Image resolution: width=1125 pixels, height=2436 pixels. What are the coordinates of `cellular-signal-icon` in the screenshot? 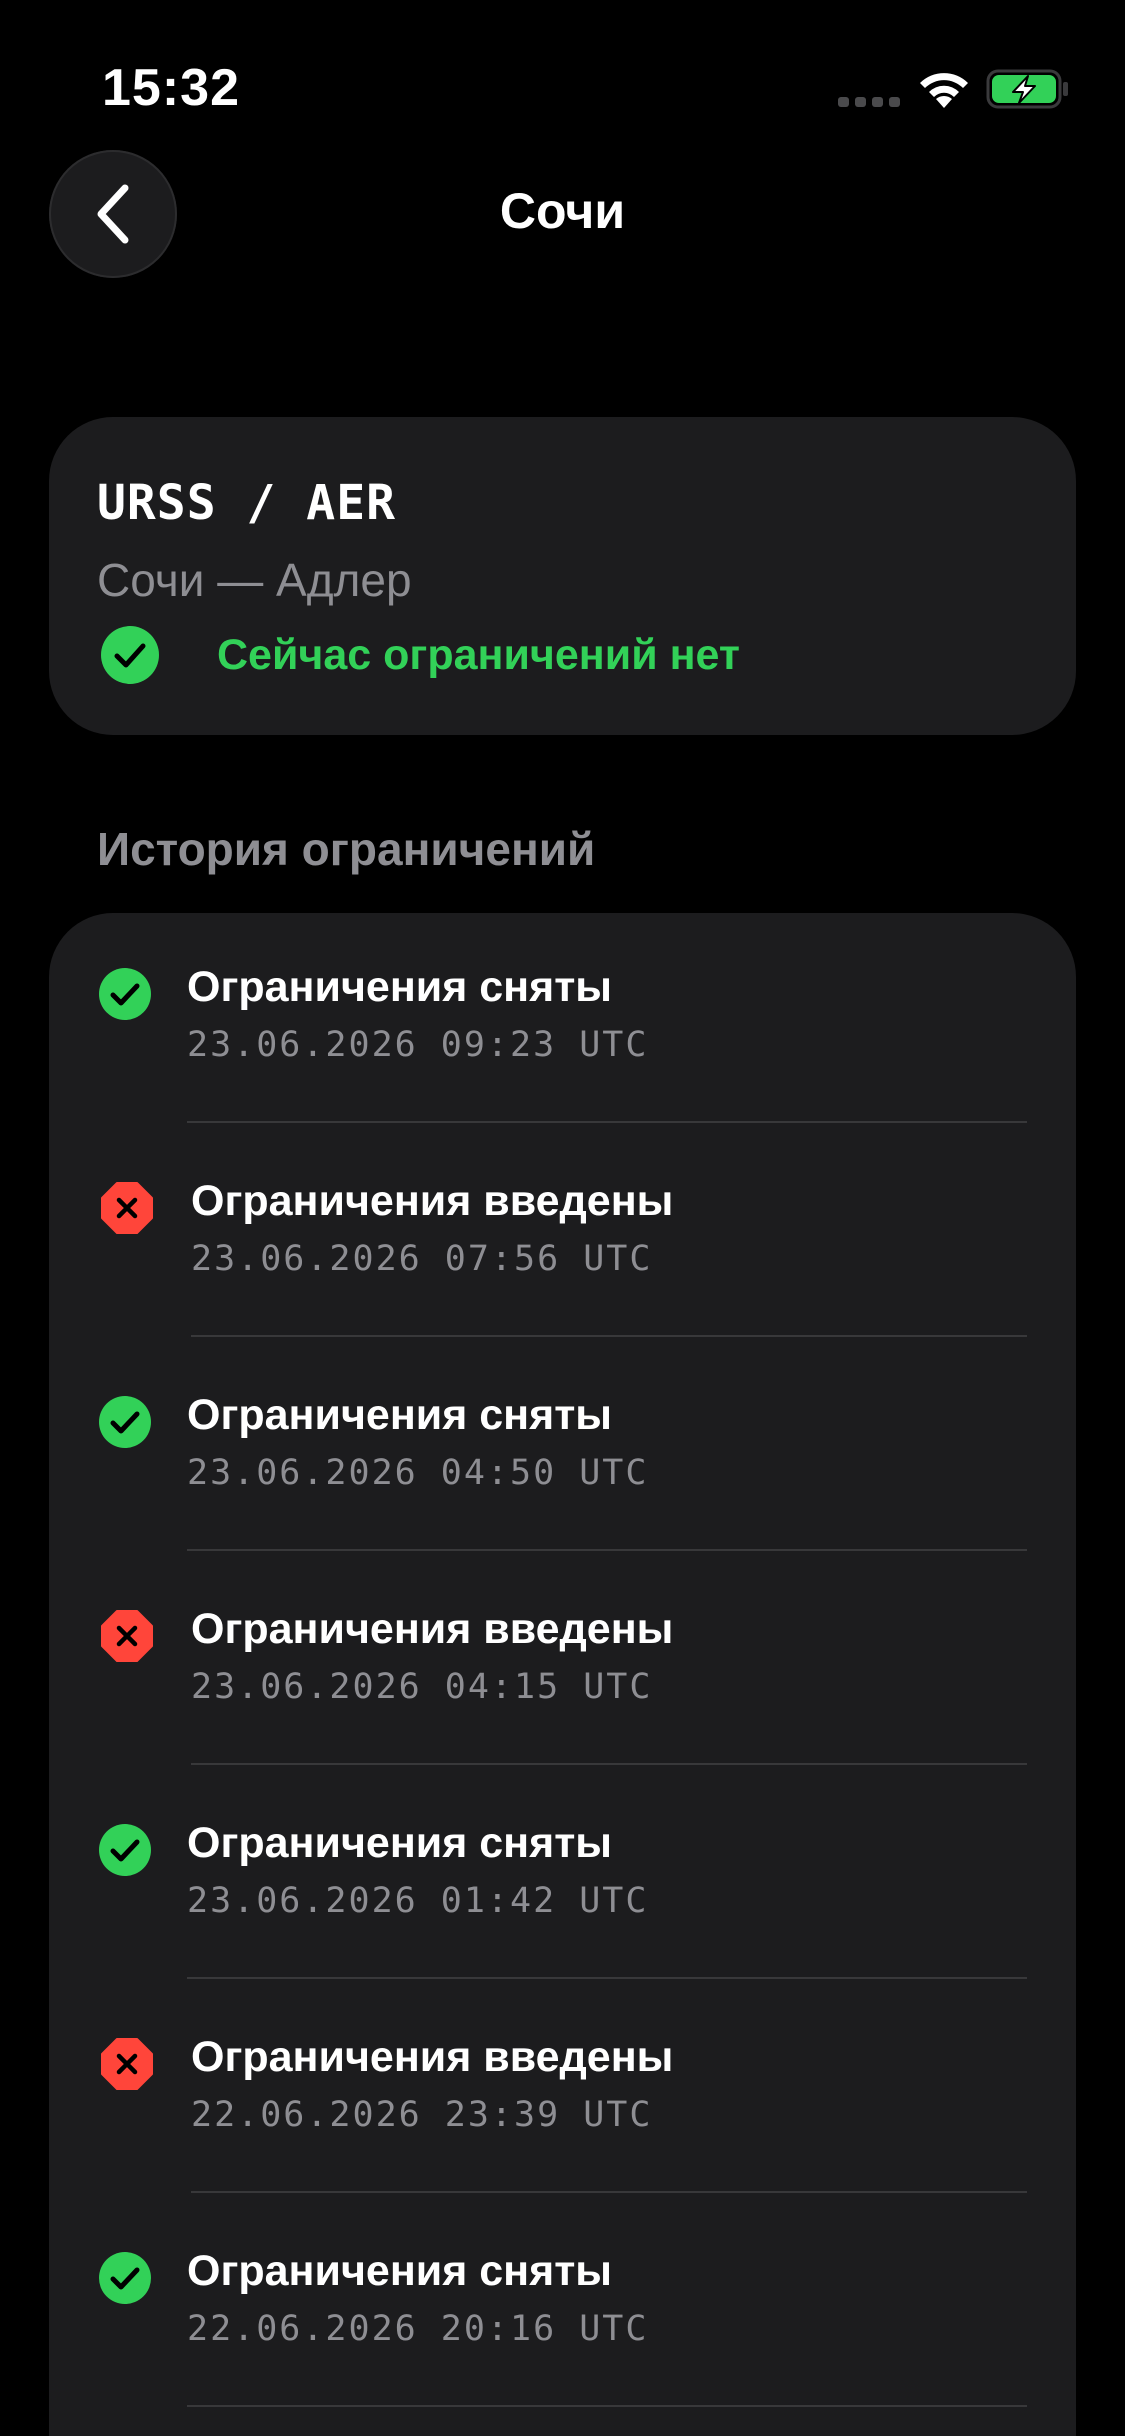 It's located at (869, 102).